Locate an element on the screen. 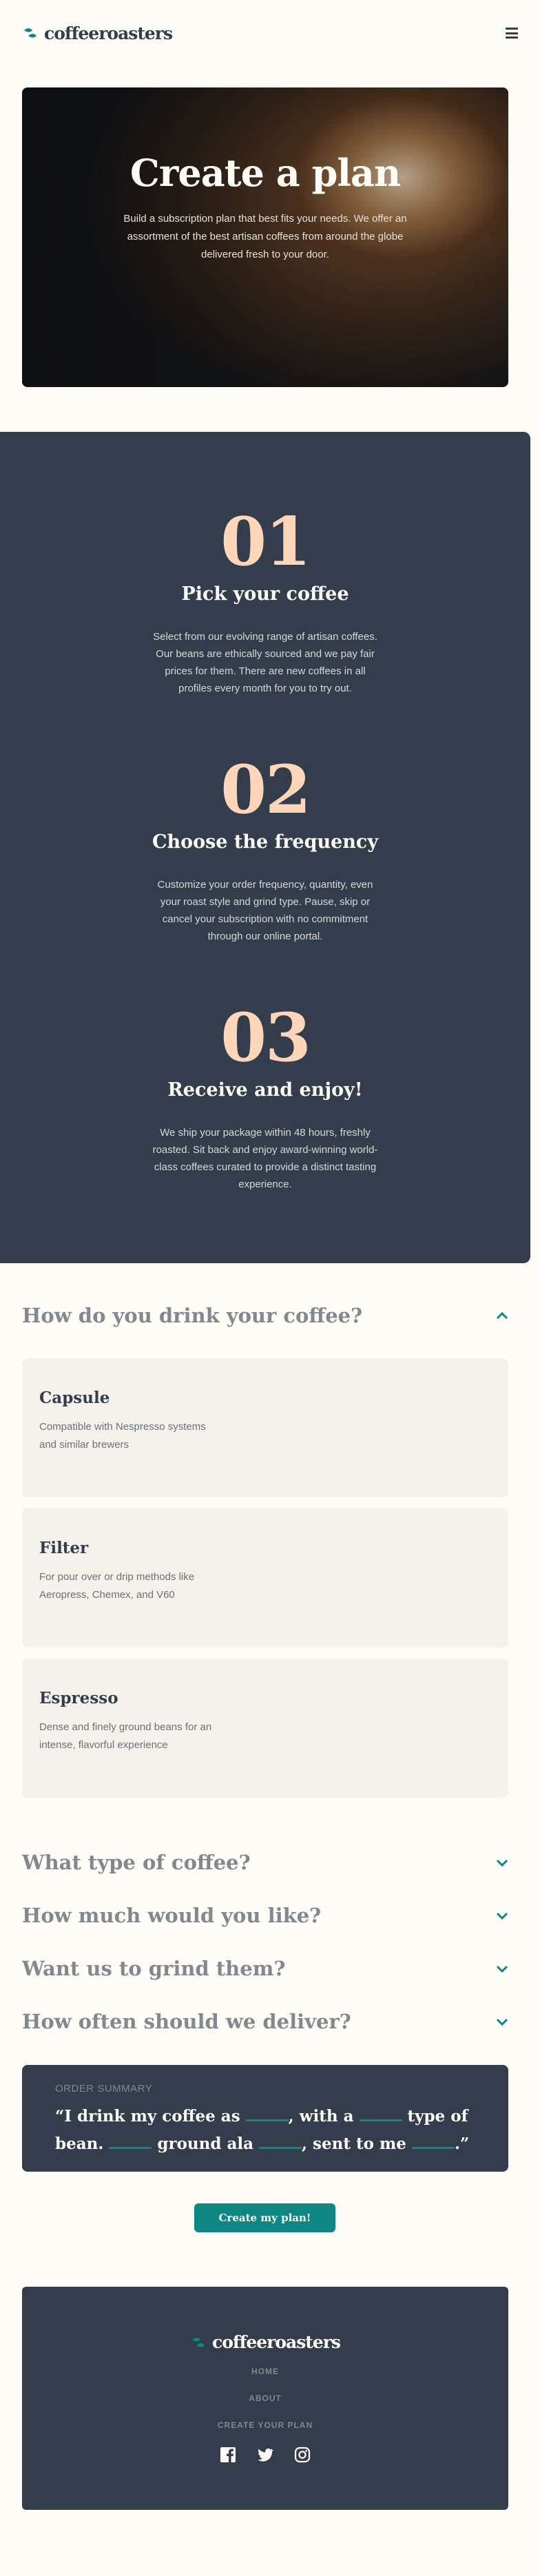 The width and height of the screenshot is (540, 2576). question-frequency: How often should we deliver? is located at coordinates (265, 2022).